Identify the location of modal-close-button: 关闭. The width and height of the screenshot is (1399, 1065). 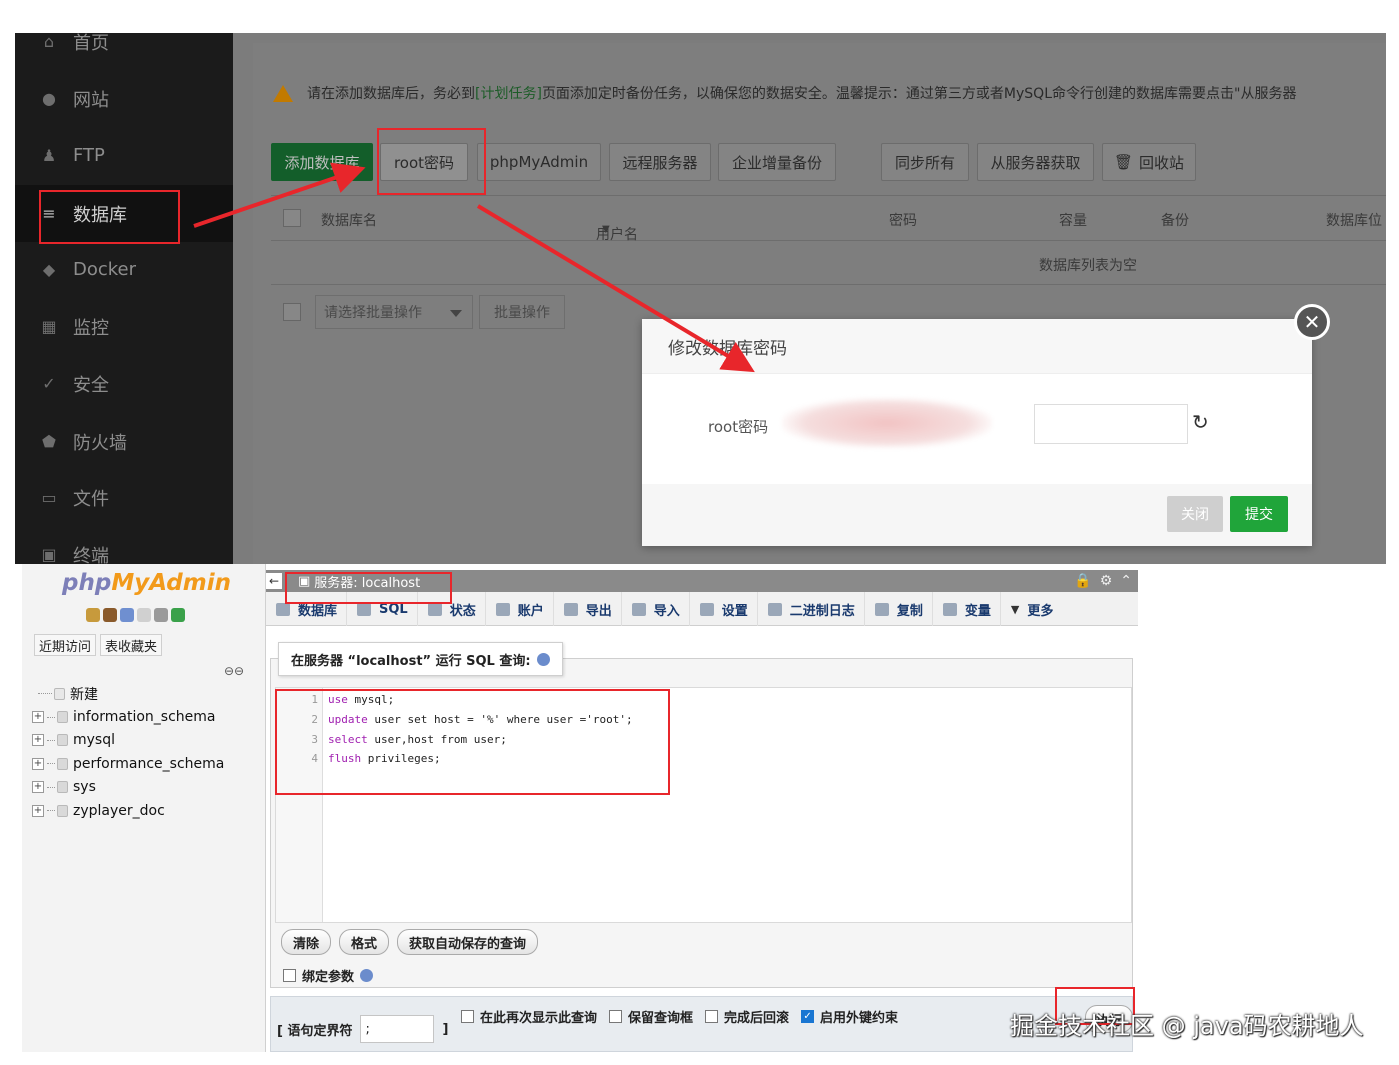
(1195, 514).